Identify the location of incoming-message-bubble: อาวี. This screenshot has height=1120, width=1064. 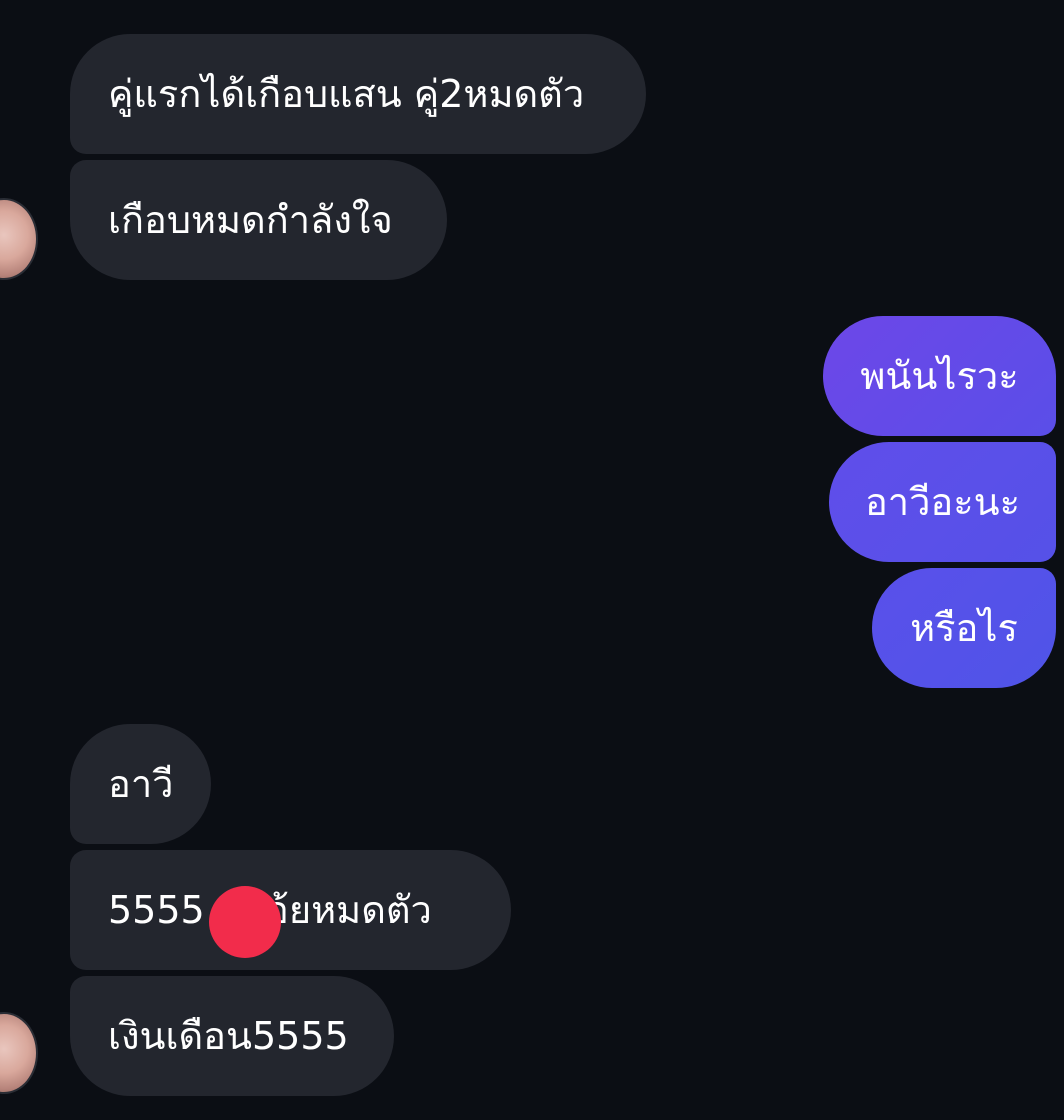
(140, 784).